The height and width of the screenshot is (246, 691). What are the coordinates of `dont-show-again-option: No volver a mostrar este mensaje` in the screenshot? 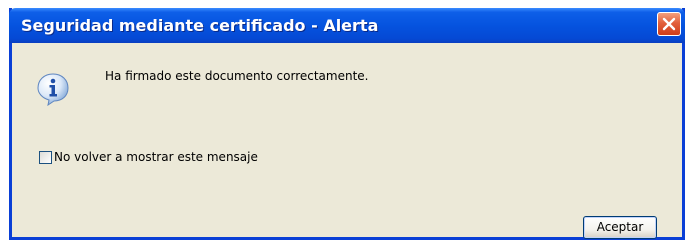 It's located at (148, 157).